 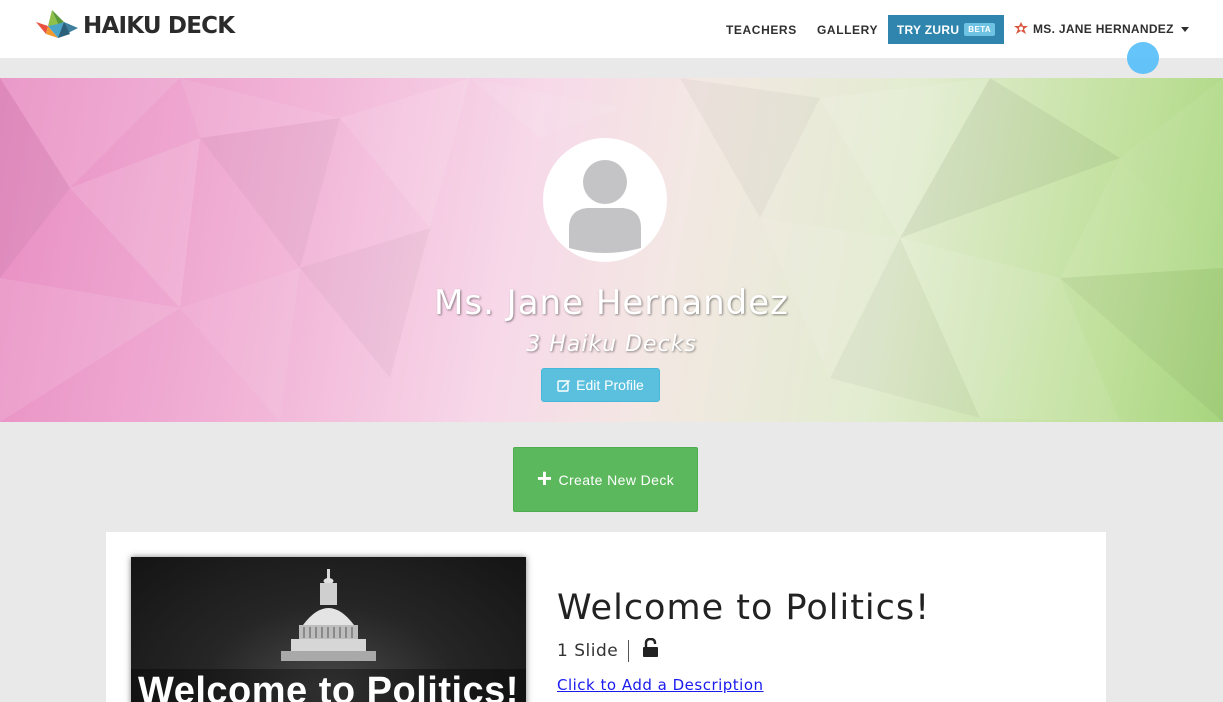 What do you see at coordinates (610, 385) in the screenshot?
I see `edit-profile-label: Edit Profile` at bounding box center [610, 385].